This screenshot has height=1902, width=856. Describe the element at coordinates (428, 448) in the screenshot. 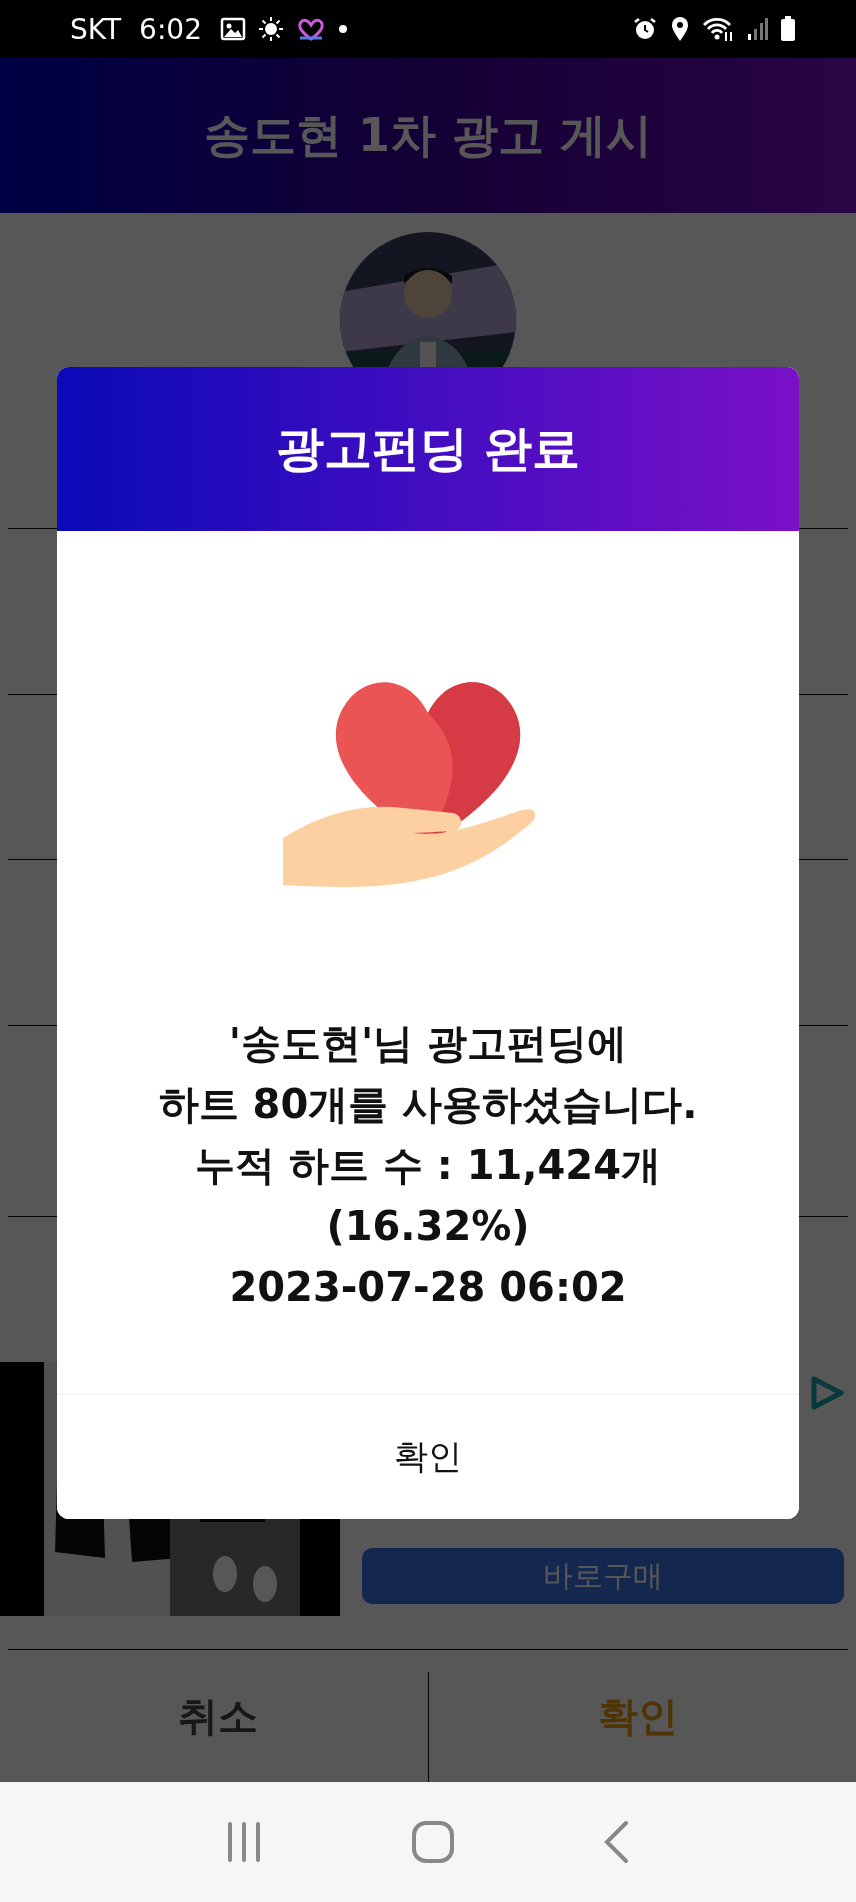

I see `dialog-title: 광고펀딩 완료` at that location.